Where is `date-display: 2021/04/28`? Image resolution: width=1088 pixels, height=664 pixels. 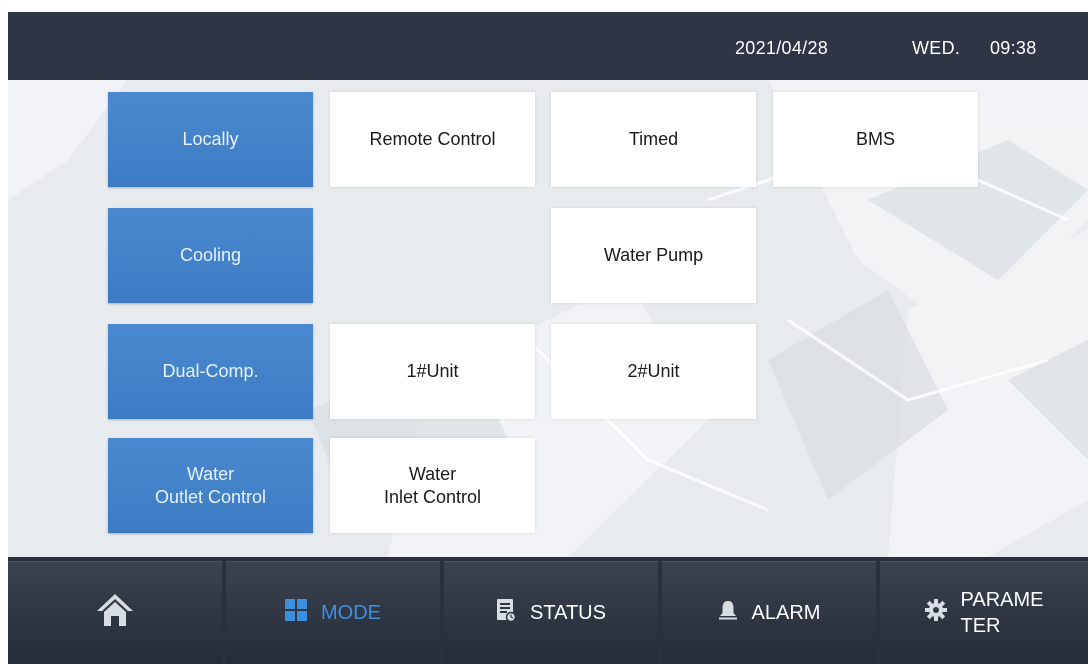 date-display: 2021/04/28 is located at coordinates (782, 48).